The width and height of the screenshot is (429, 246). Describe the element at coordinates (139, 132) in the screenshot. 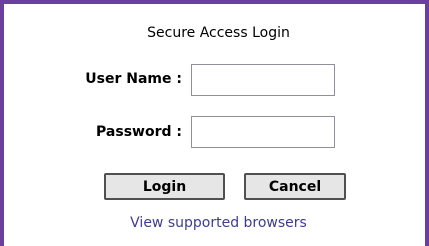

I see `password-label: Password :` at that location.